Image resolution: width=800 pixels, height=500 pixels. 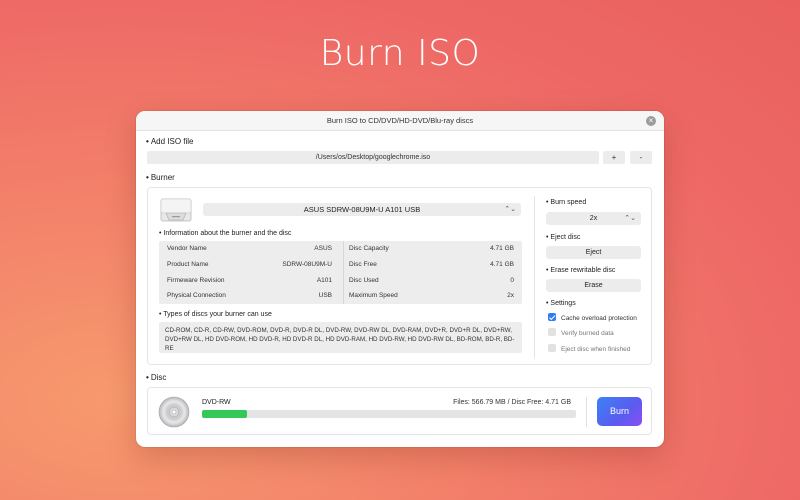 What do you see at coordinates (196, 296) in the screenshot?
I see `info-key: Physical Connection` at bounding box center [196, 296].